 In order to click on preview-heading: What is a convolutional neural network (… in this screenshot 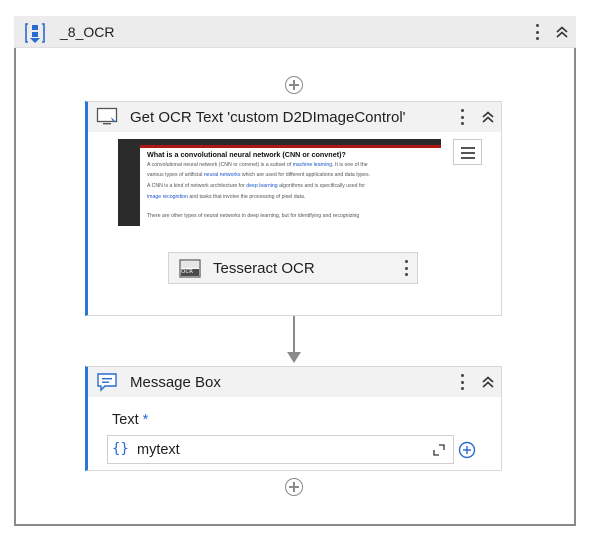, I will do `click(246, 154)`.